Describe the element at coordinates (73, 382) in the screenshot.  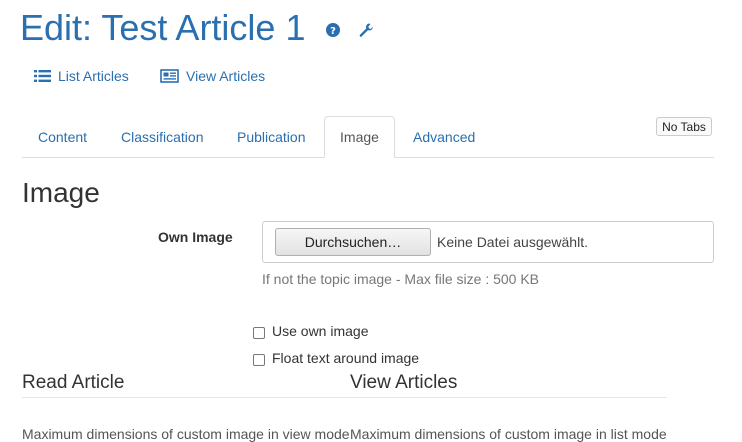
I see `read-article-heading: Read Article` at that location.